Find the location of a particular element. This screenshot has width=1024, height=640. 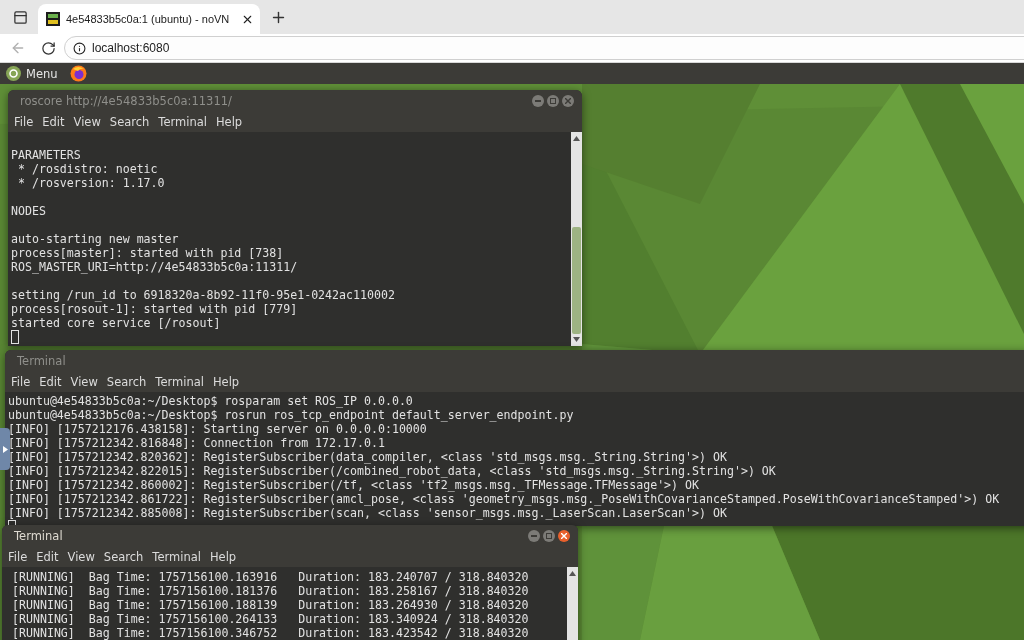

tab-favicon-icon is located at coordinates (53, 19).